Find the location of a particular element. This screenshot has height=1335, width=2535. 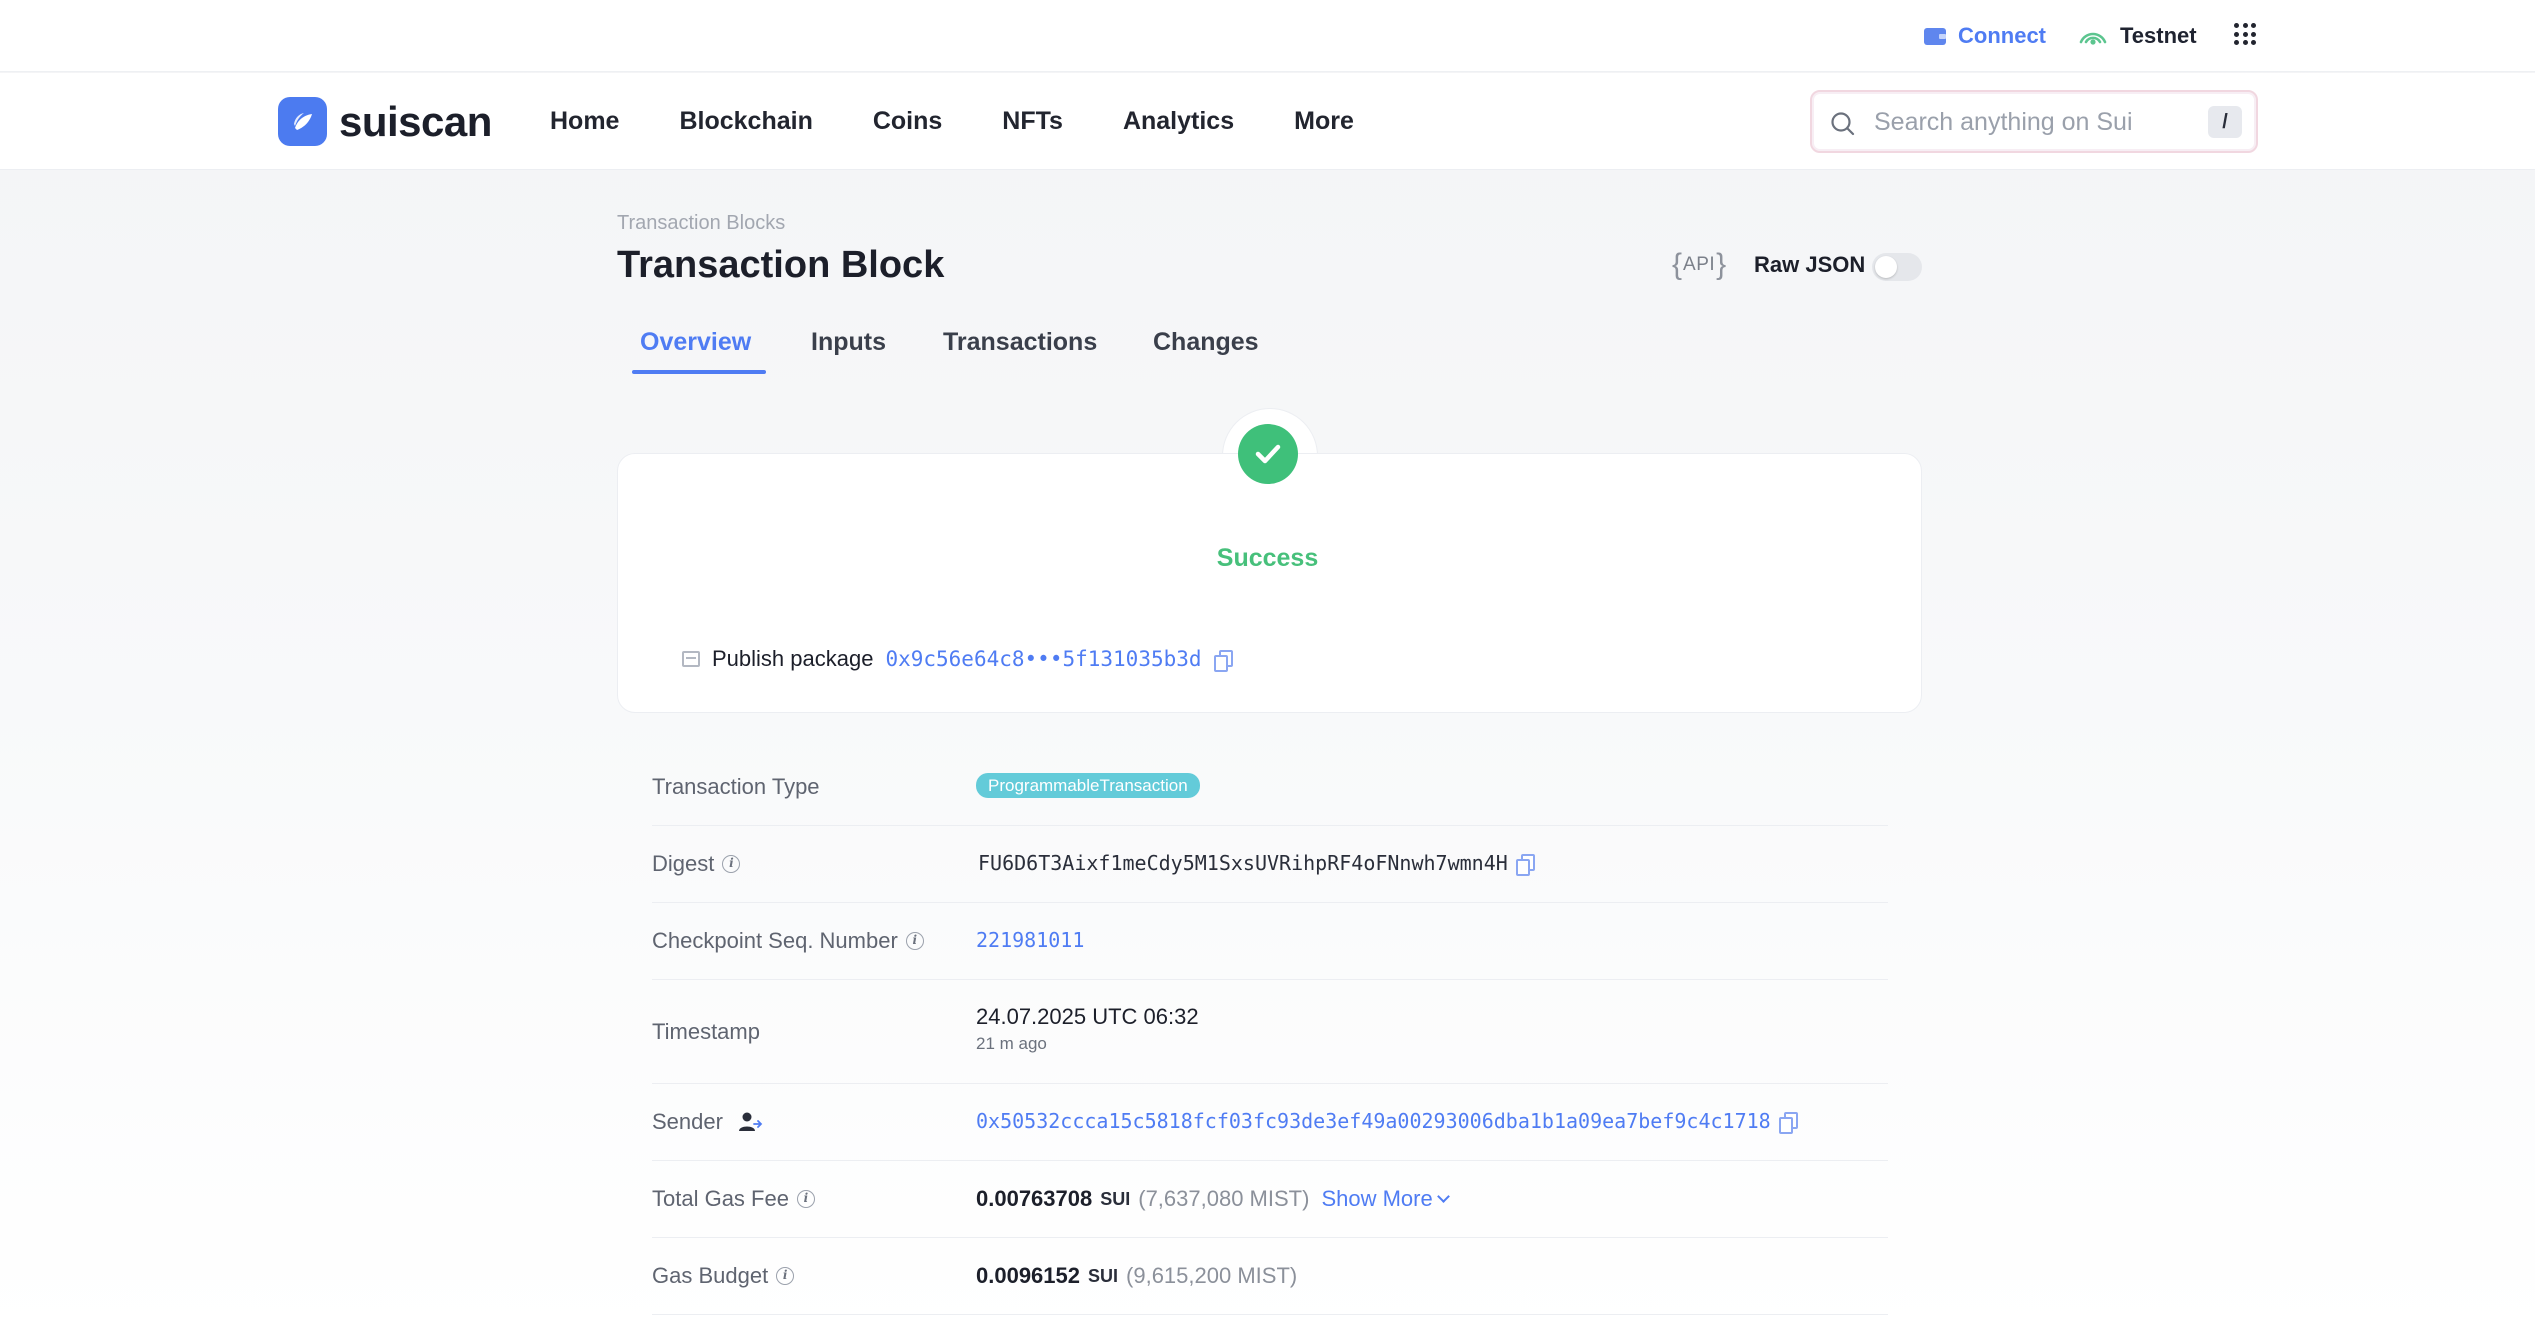

package-icon is located at coordinates (691, 659).